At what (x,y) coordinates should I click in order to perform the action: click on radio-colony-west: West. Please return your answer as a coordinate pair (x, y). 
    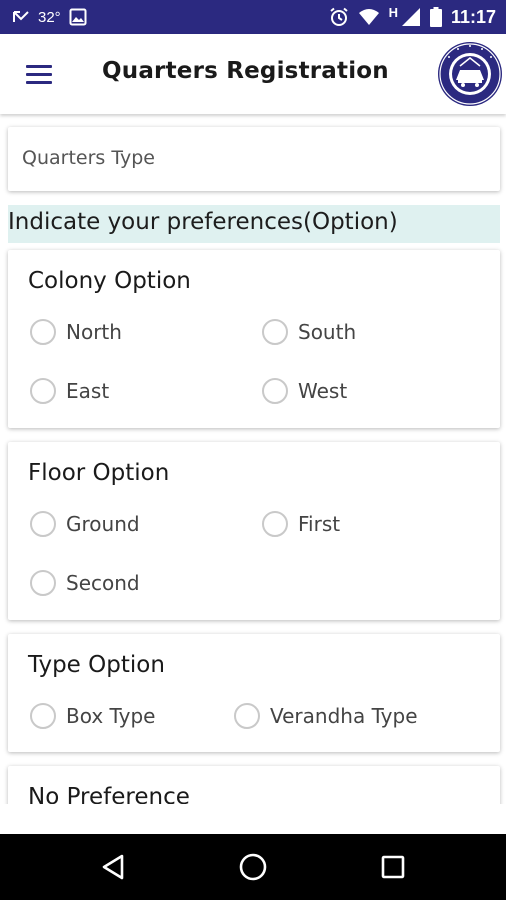
    Looking at the image, I should click on (304, 391).